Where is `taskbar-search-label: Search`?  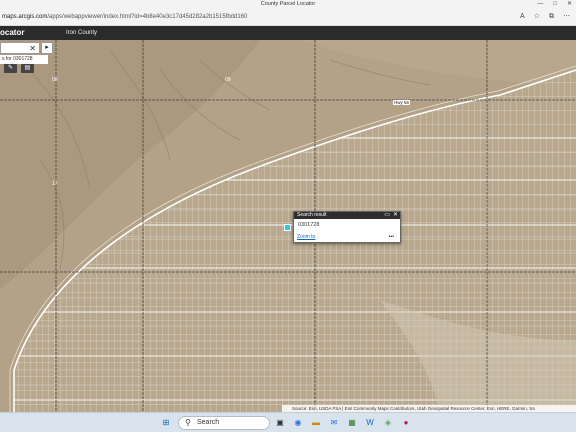 taskbar-search-label: Search is located at coordinates (208, 422).